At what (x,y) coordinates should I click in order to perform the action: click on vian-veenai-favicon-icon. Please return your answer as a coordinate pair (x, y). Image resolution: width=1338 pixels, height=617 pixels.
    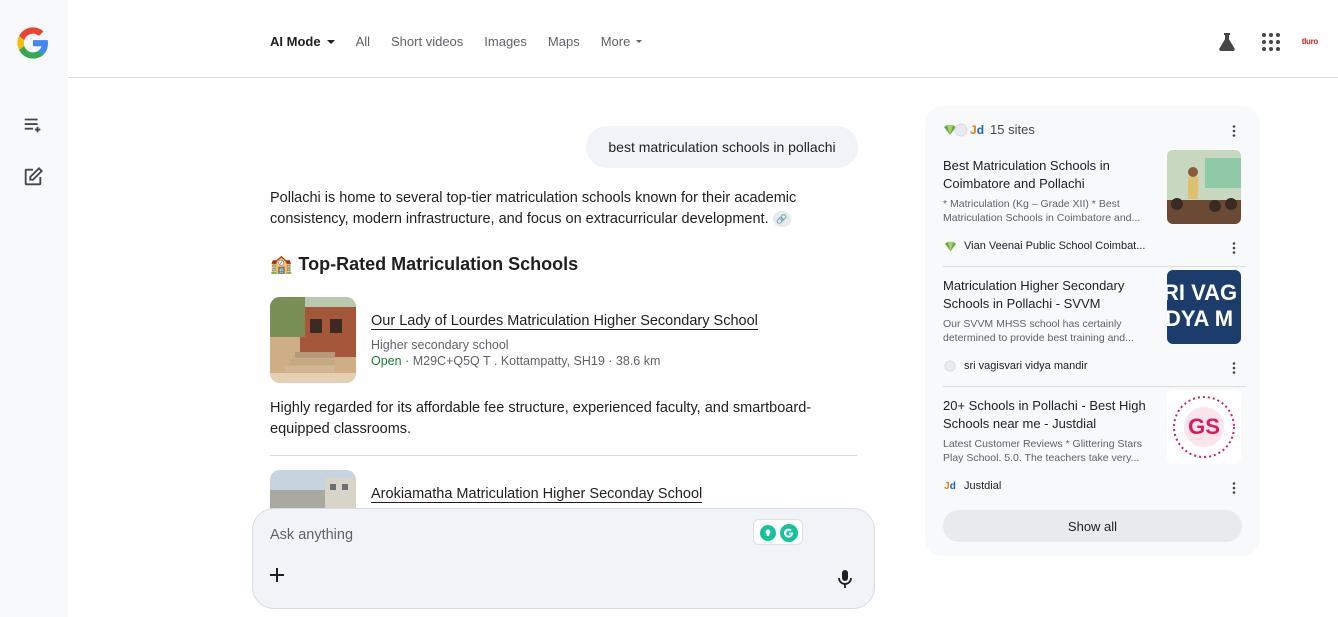
    Looking at the image, I should click on (950, 246).